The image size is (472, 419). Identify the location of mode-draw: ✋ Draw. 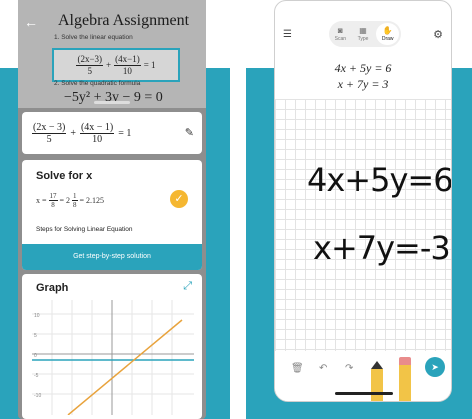
(388, 34).